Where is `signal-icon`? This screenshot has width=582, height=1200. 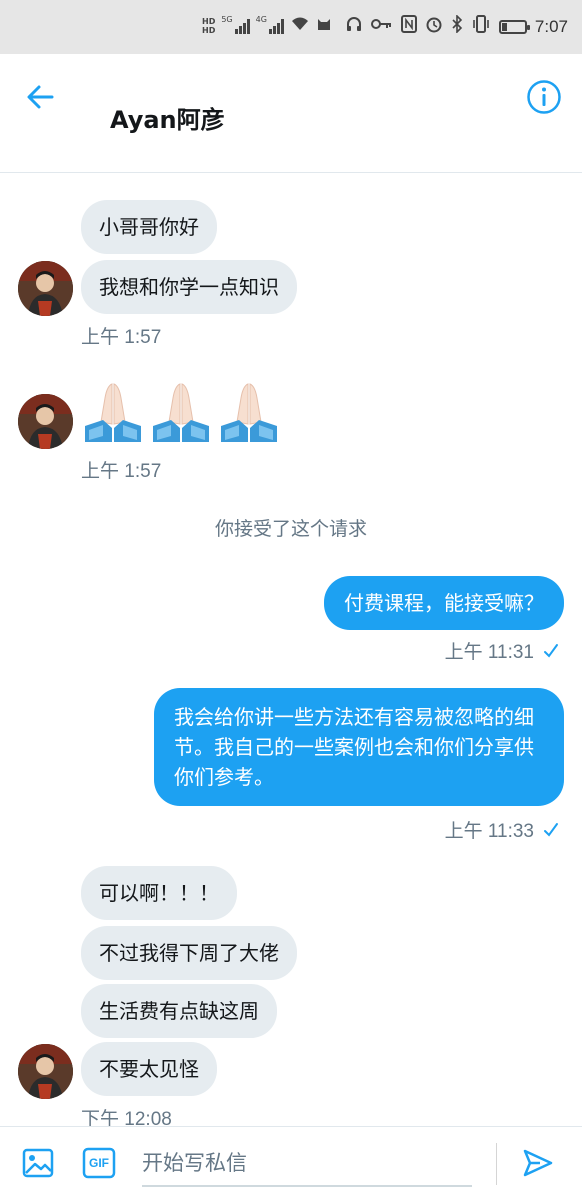 signal-icon is located at coordinates (242, 26).